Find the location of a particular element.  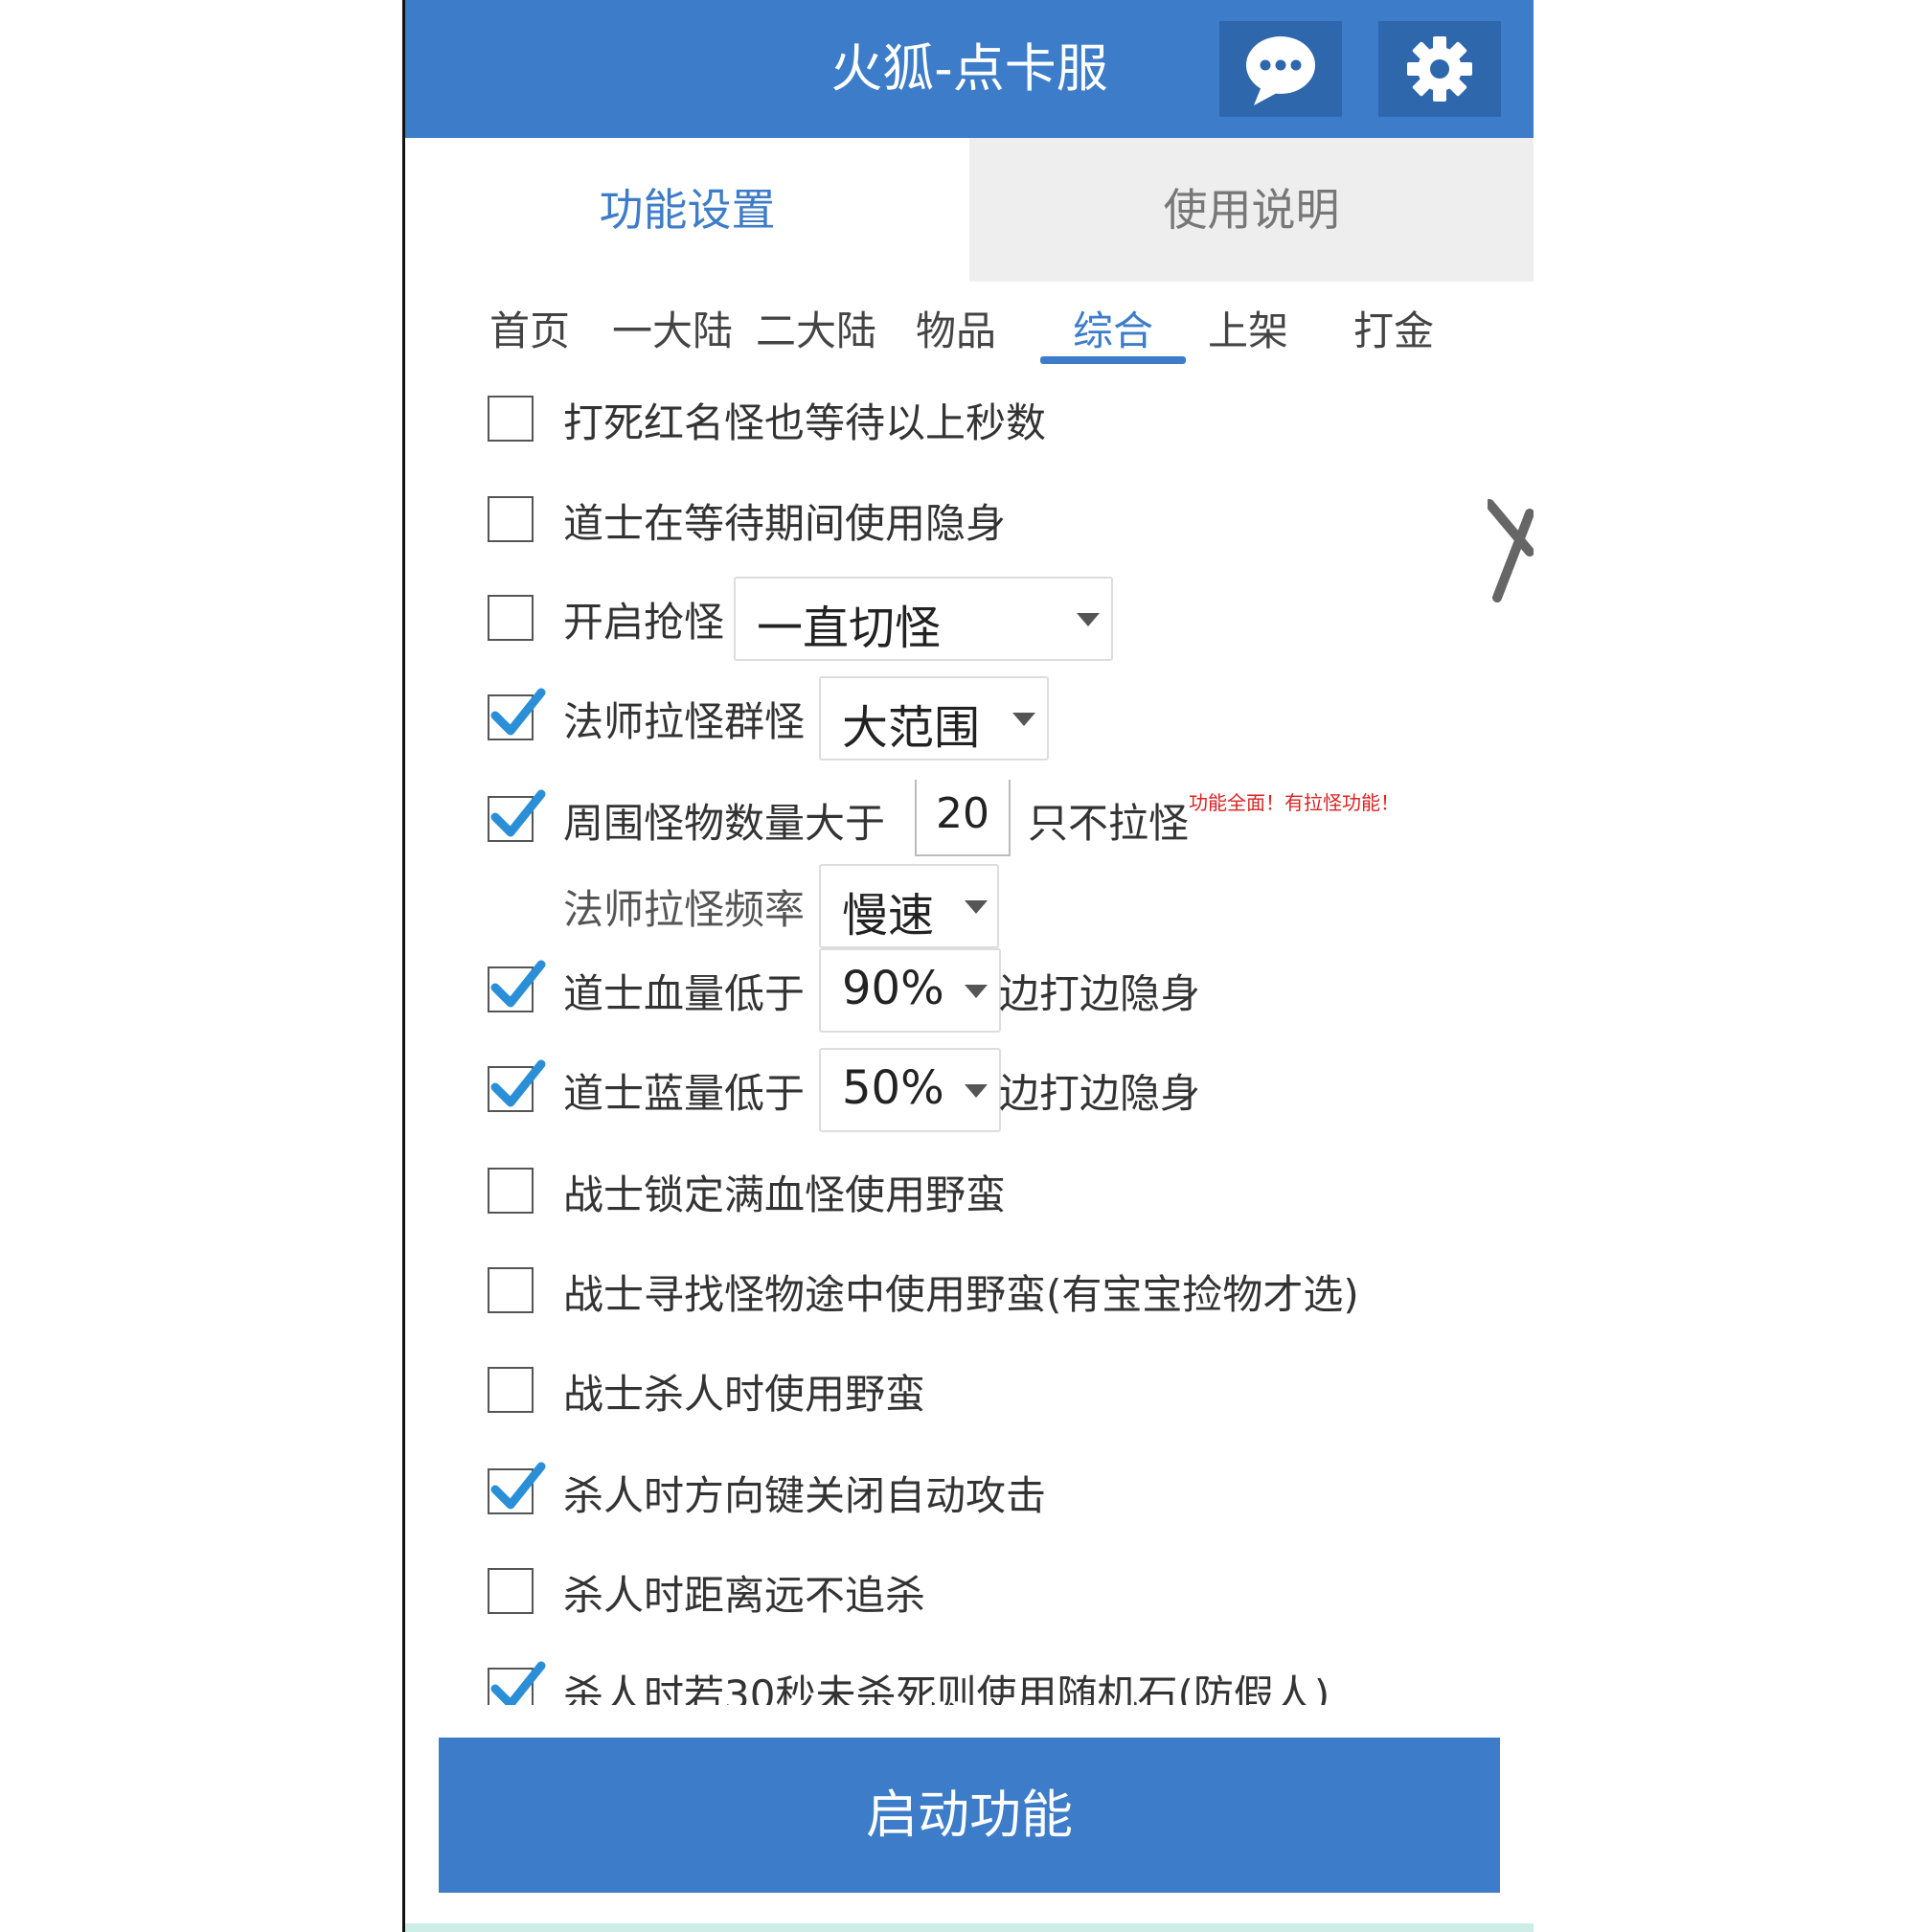

option-row: 道士在等待期间使用隐身 is located at coordinates (969, 517).